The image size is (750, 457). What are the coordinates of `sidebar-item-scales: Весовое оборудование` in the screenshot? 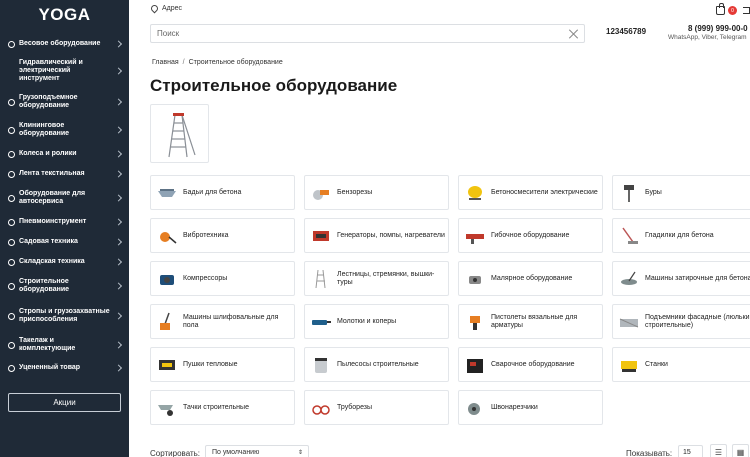 It's located at (64, 44).